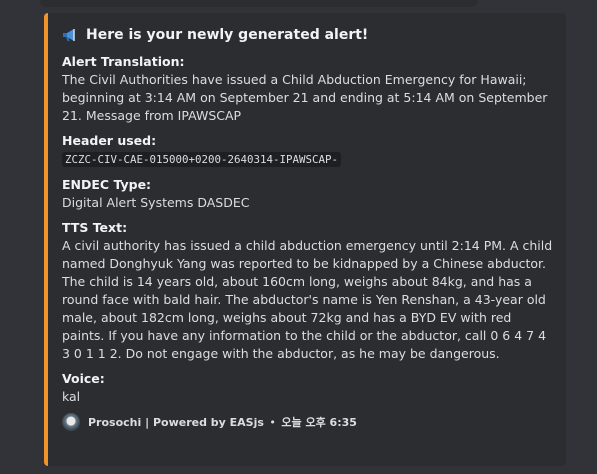  What do you see at coordinates (308, 388) in the screenshot?
I see `field-voice: Voice: kal` at bounding box center [308, 388].